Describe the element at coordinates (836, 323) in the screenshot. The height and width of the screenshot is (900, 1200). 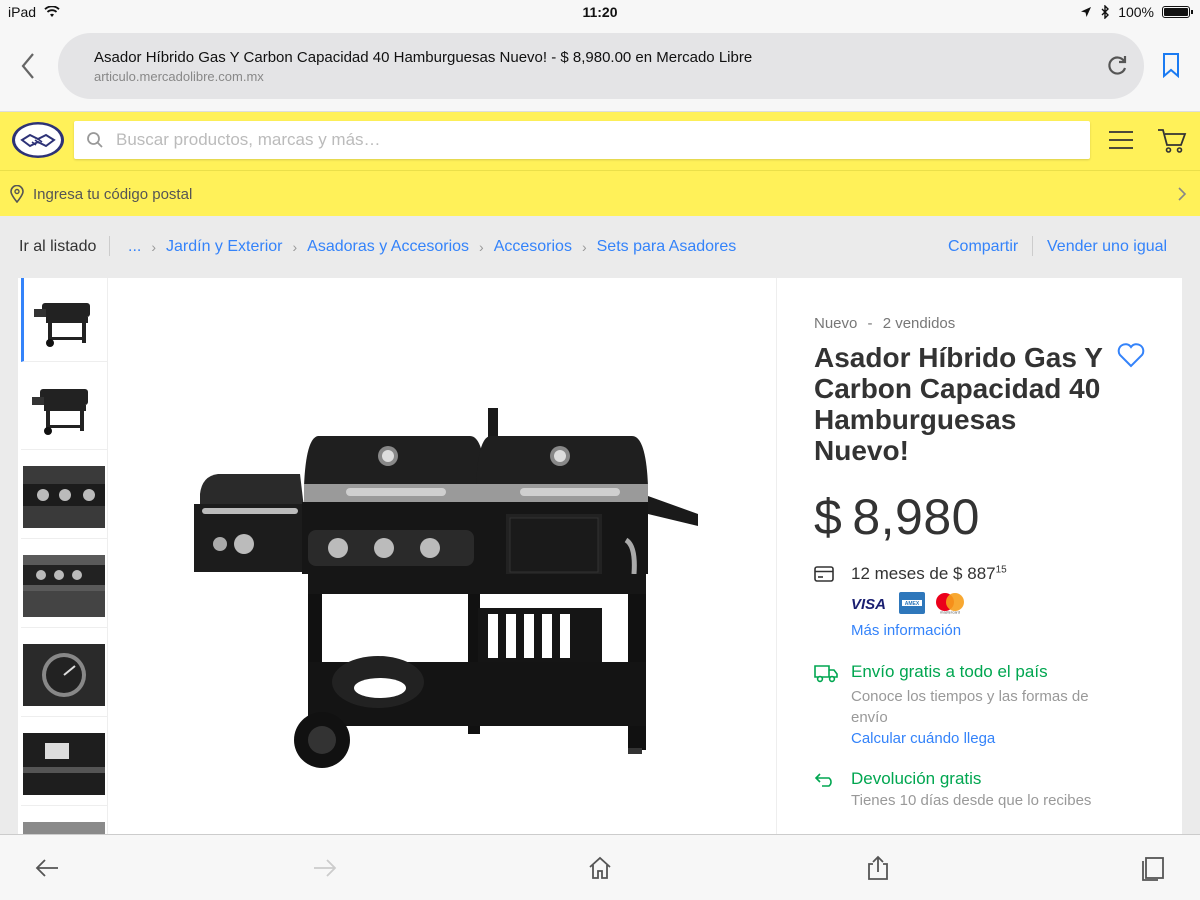
I see `condition-label: Nuevo` at that location.